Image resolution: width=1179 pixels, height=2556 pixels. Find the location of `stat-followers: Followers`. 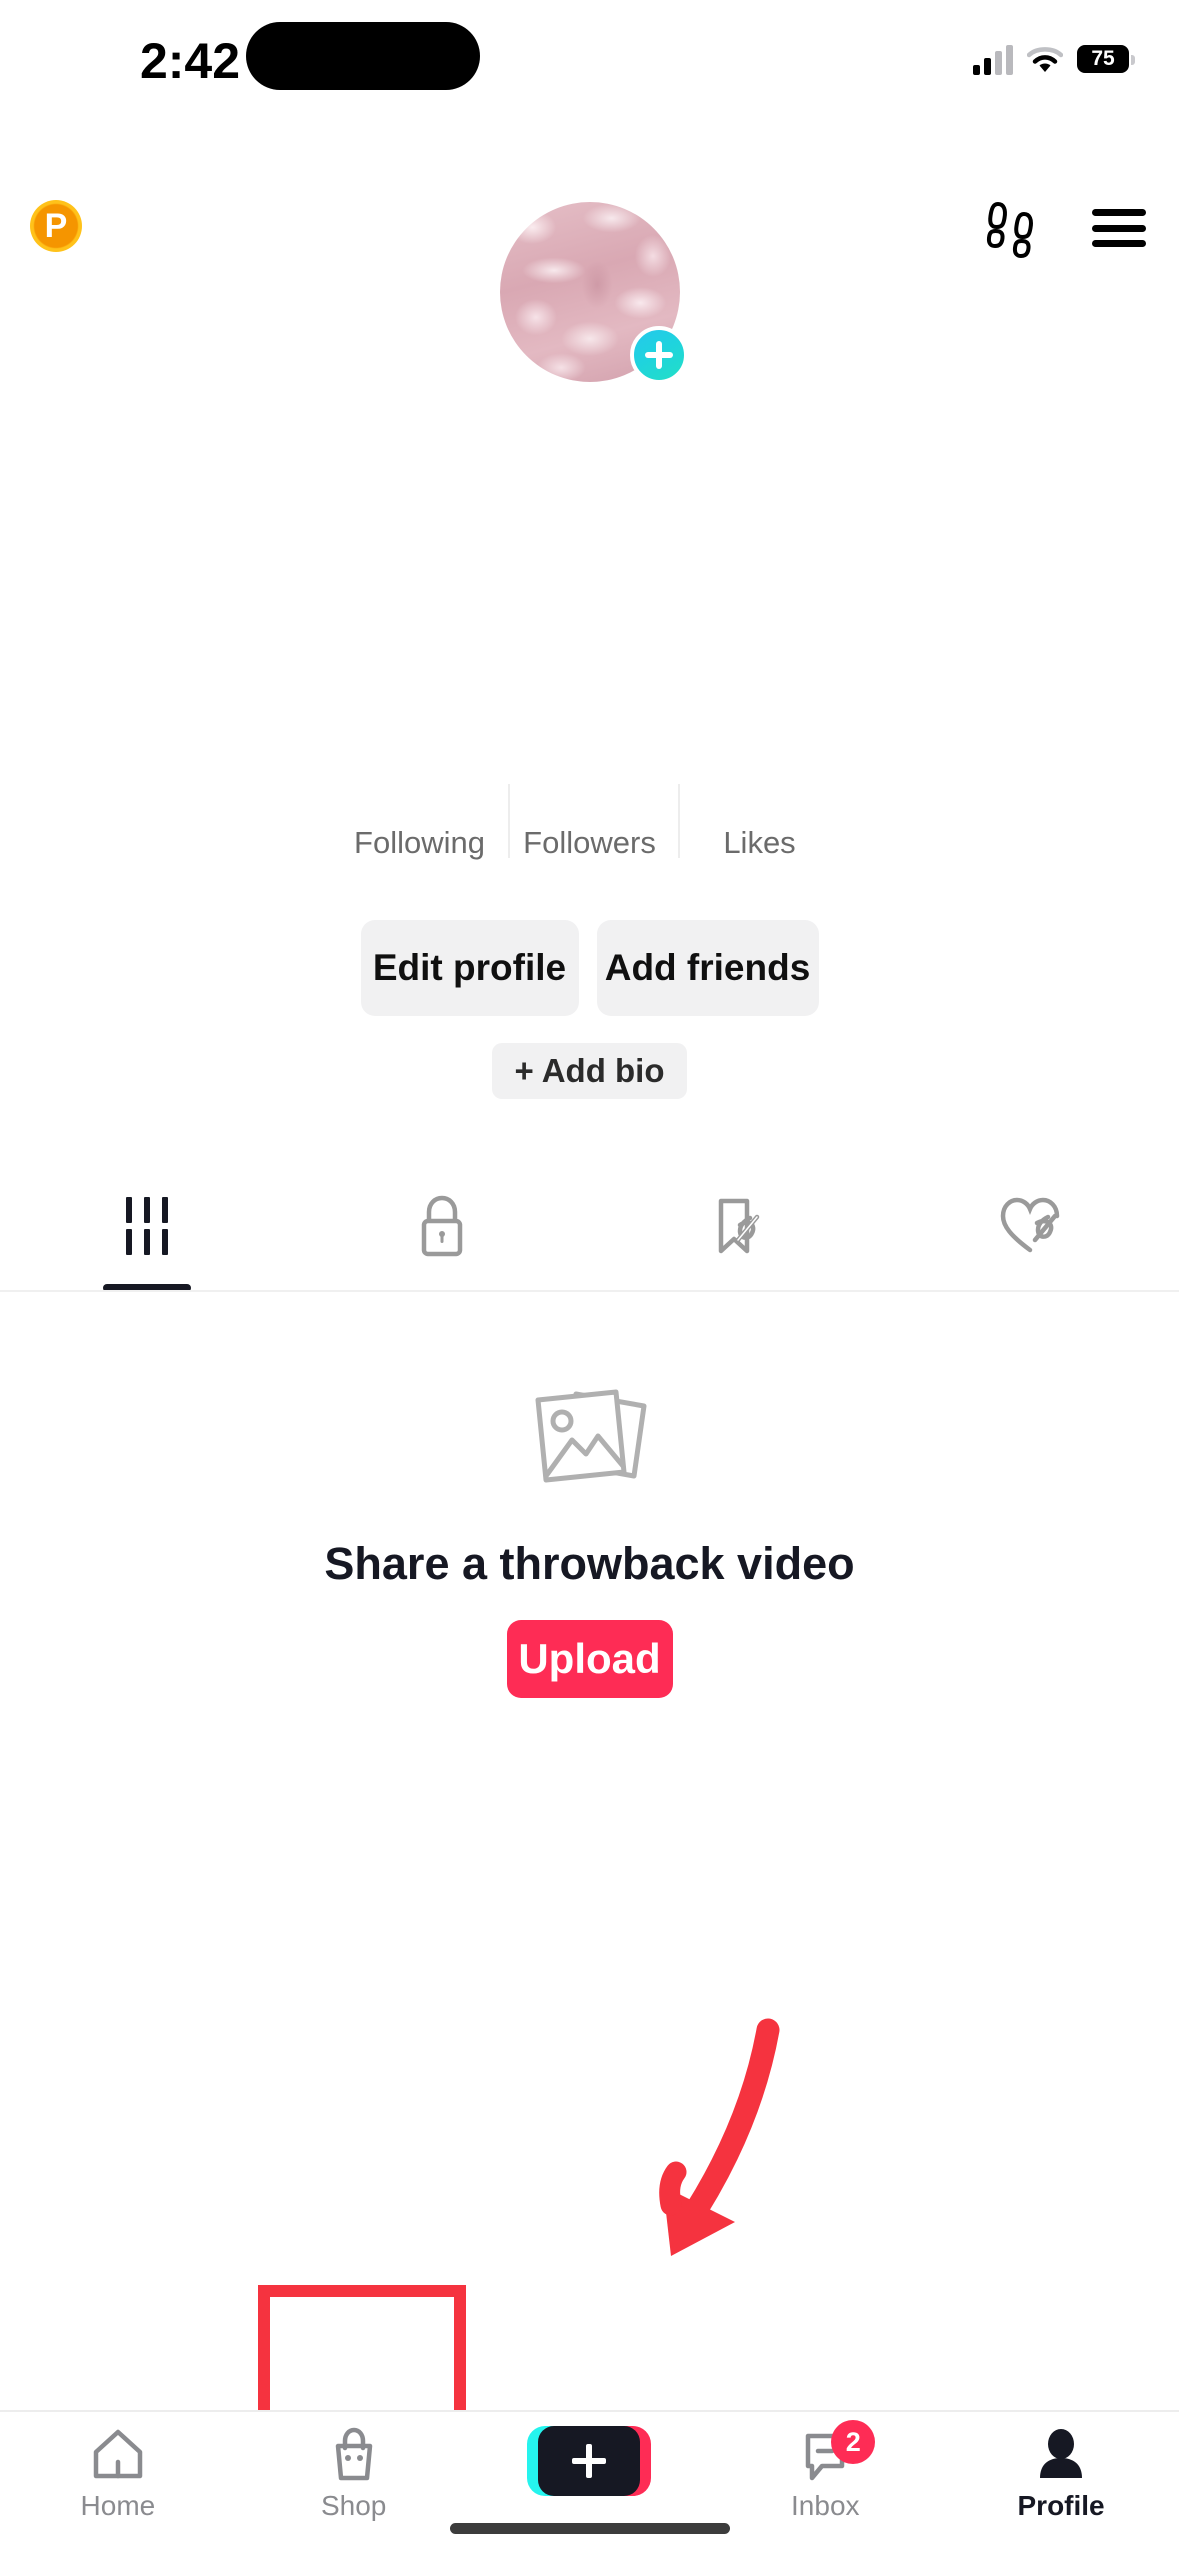

stat-followers: Followers is located at coordinates (592, 817).